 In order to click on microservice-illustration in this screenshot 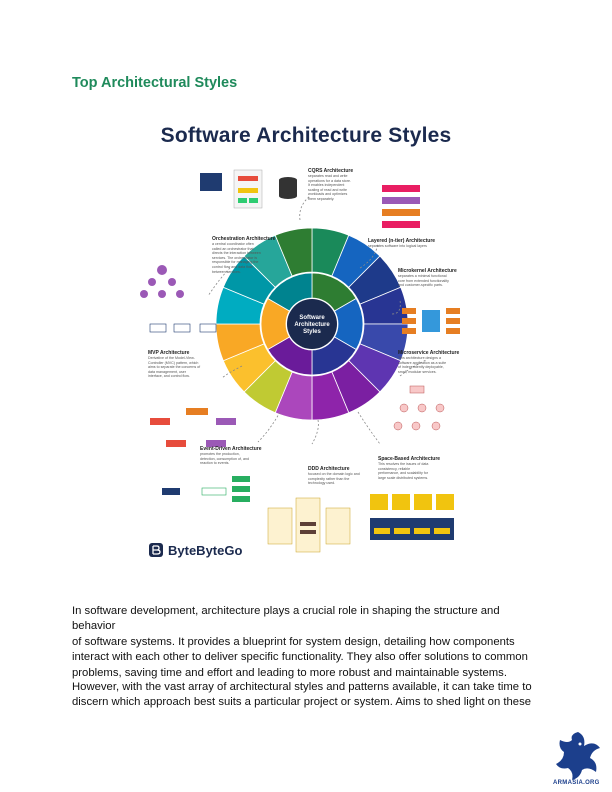, I will do `click(419, 408)`.